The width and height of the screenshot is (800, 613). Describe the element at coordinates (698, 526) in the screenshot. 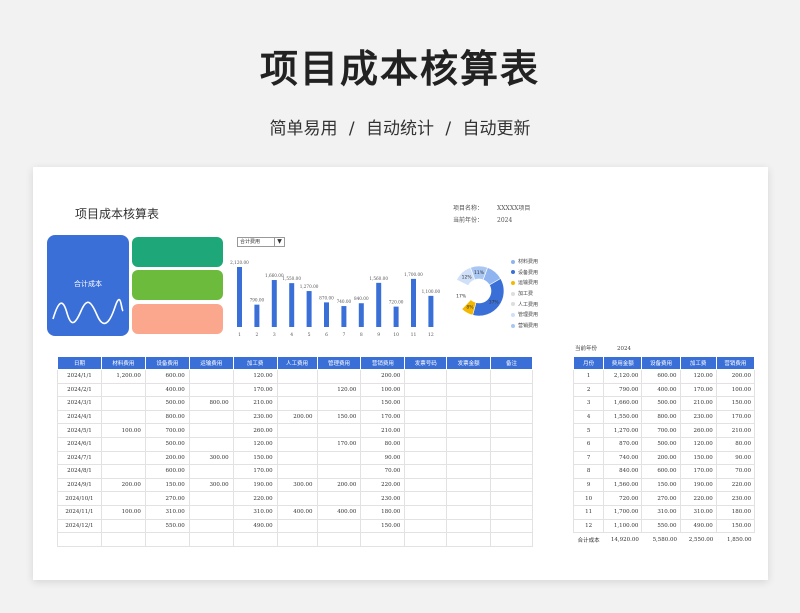

I see `table-cell: 490.00` at that location.